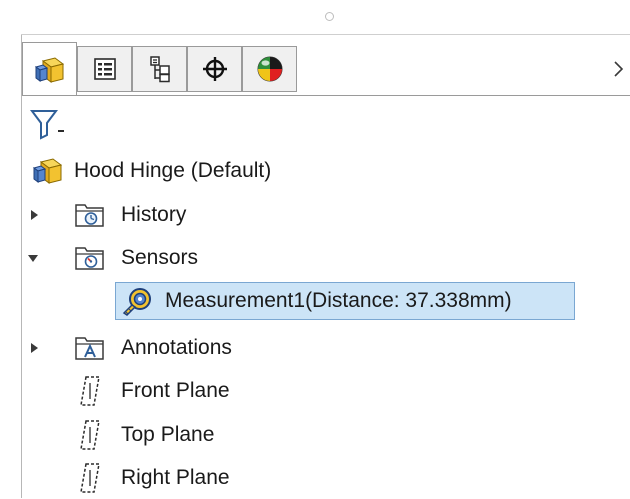 The height and width of the screenshot is (499, 630). Describe the element at coordinates (89, 258) in the screenshot. I see `sensors-folder-icon` at that location.